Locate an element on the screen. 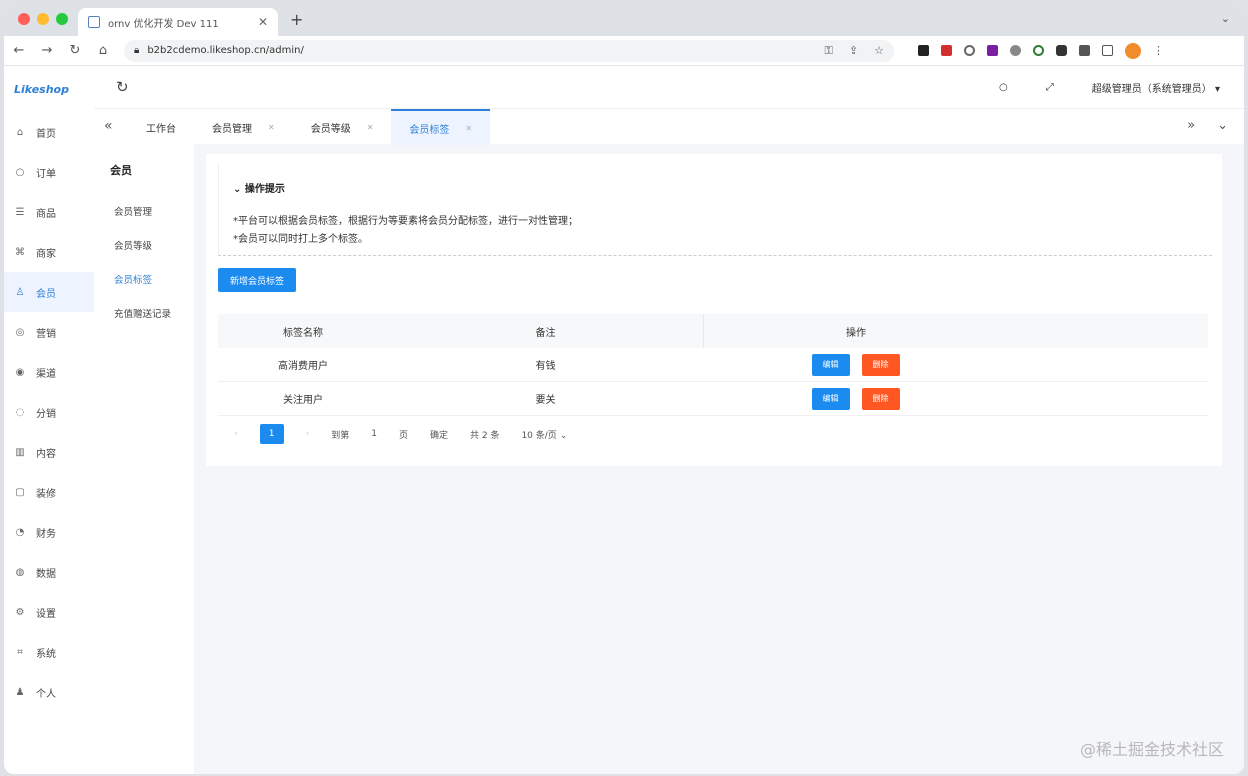 The width and height of the screenshot is (1248, 776). order-icon: ○ is located at coordinates (20, 172).